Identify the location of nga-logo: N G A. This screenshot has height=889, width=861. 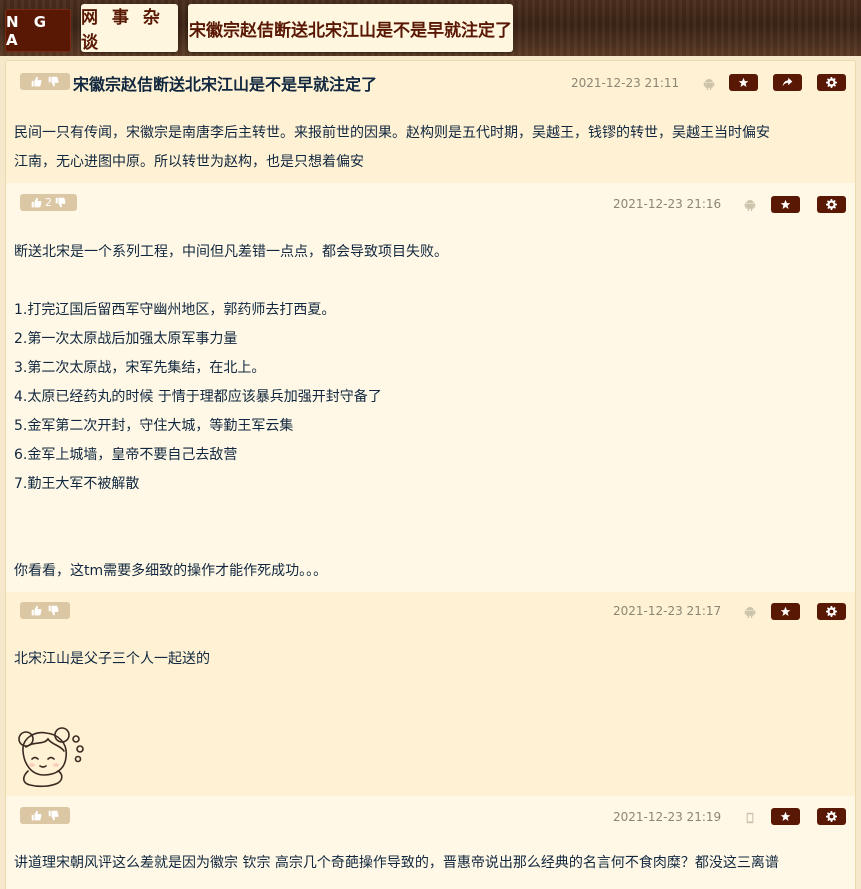
(38, 30).